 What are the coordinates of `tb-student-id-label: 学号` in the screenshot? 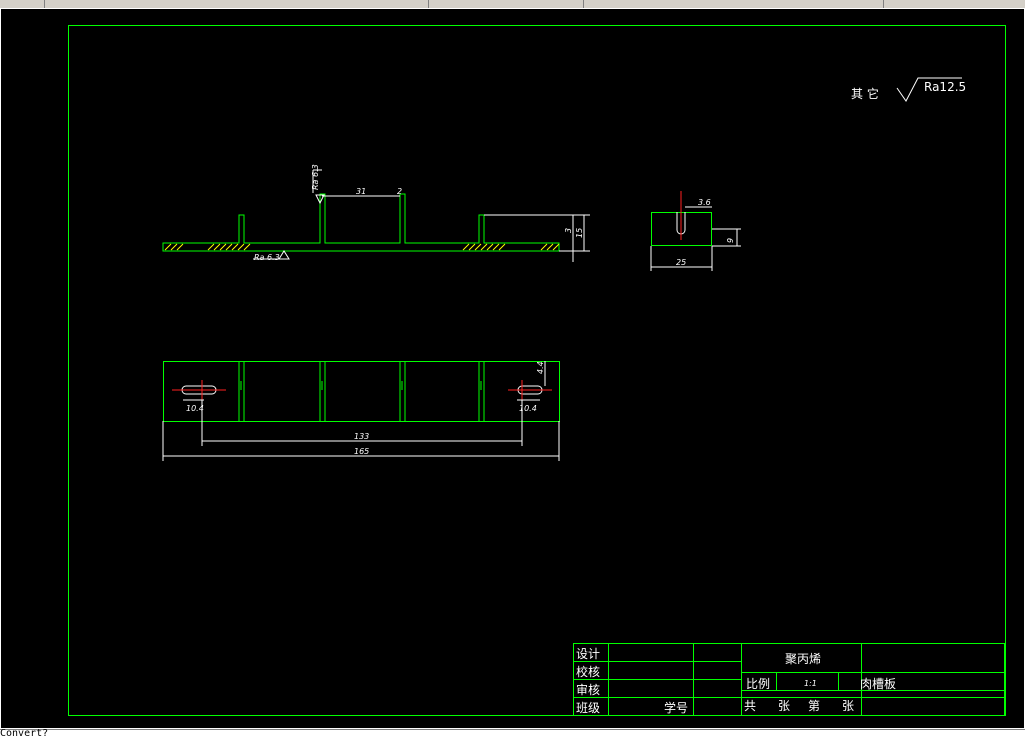 It's located at (676, 707).